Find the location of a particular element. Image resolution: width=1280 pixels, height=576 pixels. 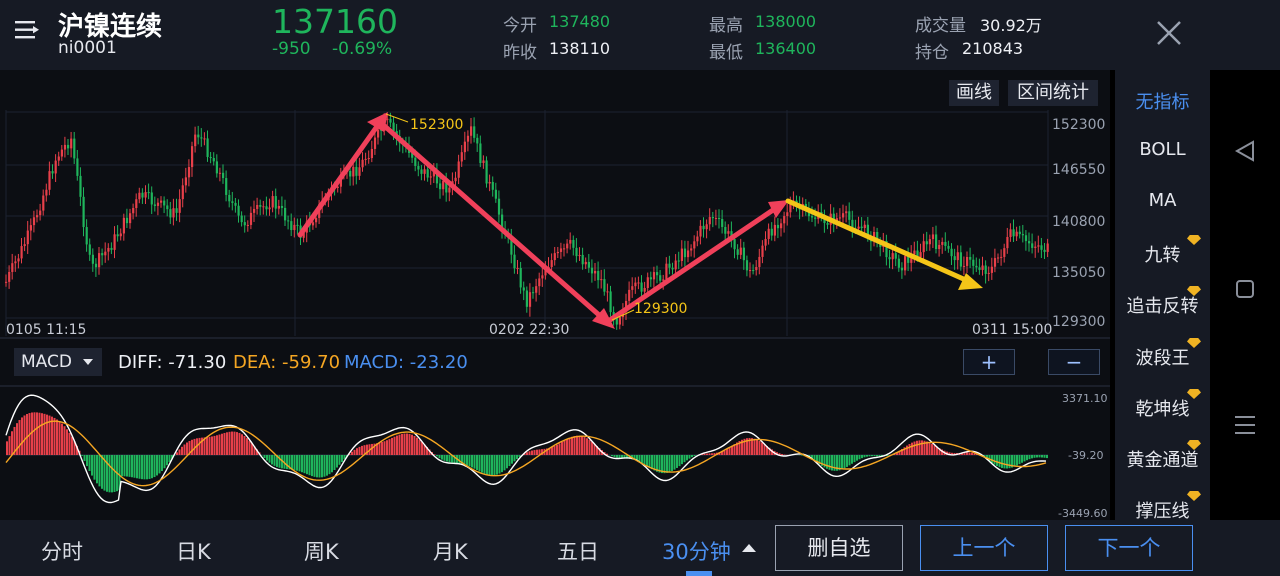

tab-daily: 日K is located at coordinates (193, 551).